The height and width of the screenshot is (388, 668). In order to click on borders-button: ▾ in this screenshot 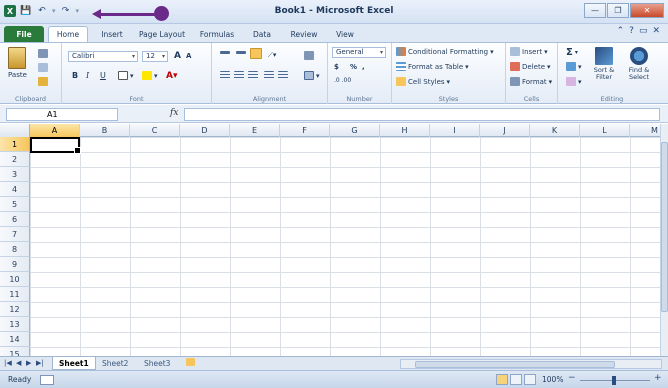, I will do `click(126, 75)`.